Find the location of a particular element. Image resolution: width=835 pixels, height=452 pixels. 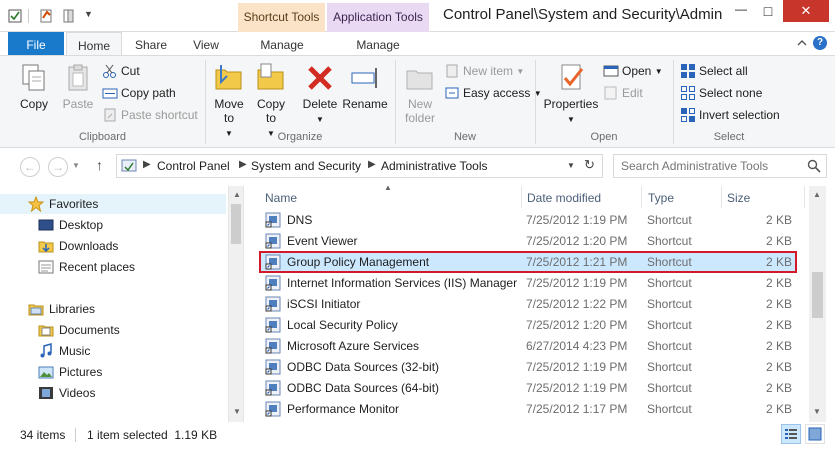

file-name: Performance Monitor is located at coordinates (343, 409).